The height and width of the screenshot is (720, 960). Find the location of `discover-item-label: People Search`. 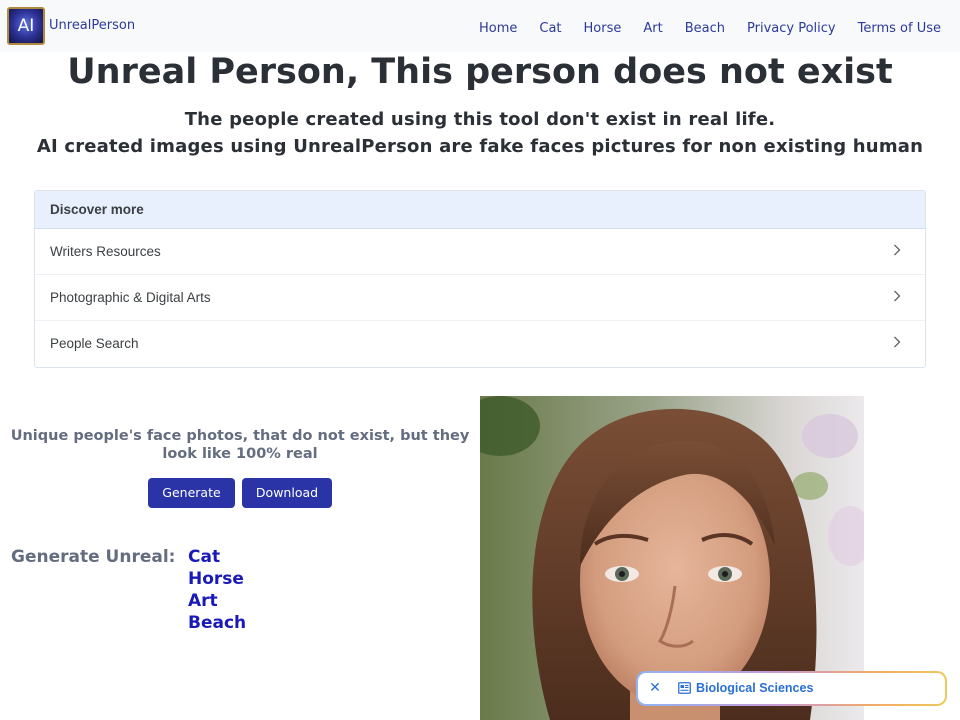

discover-item-label: People Search is located at coordinates (94, 343).